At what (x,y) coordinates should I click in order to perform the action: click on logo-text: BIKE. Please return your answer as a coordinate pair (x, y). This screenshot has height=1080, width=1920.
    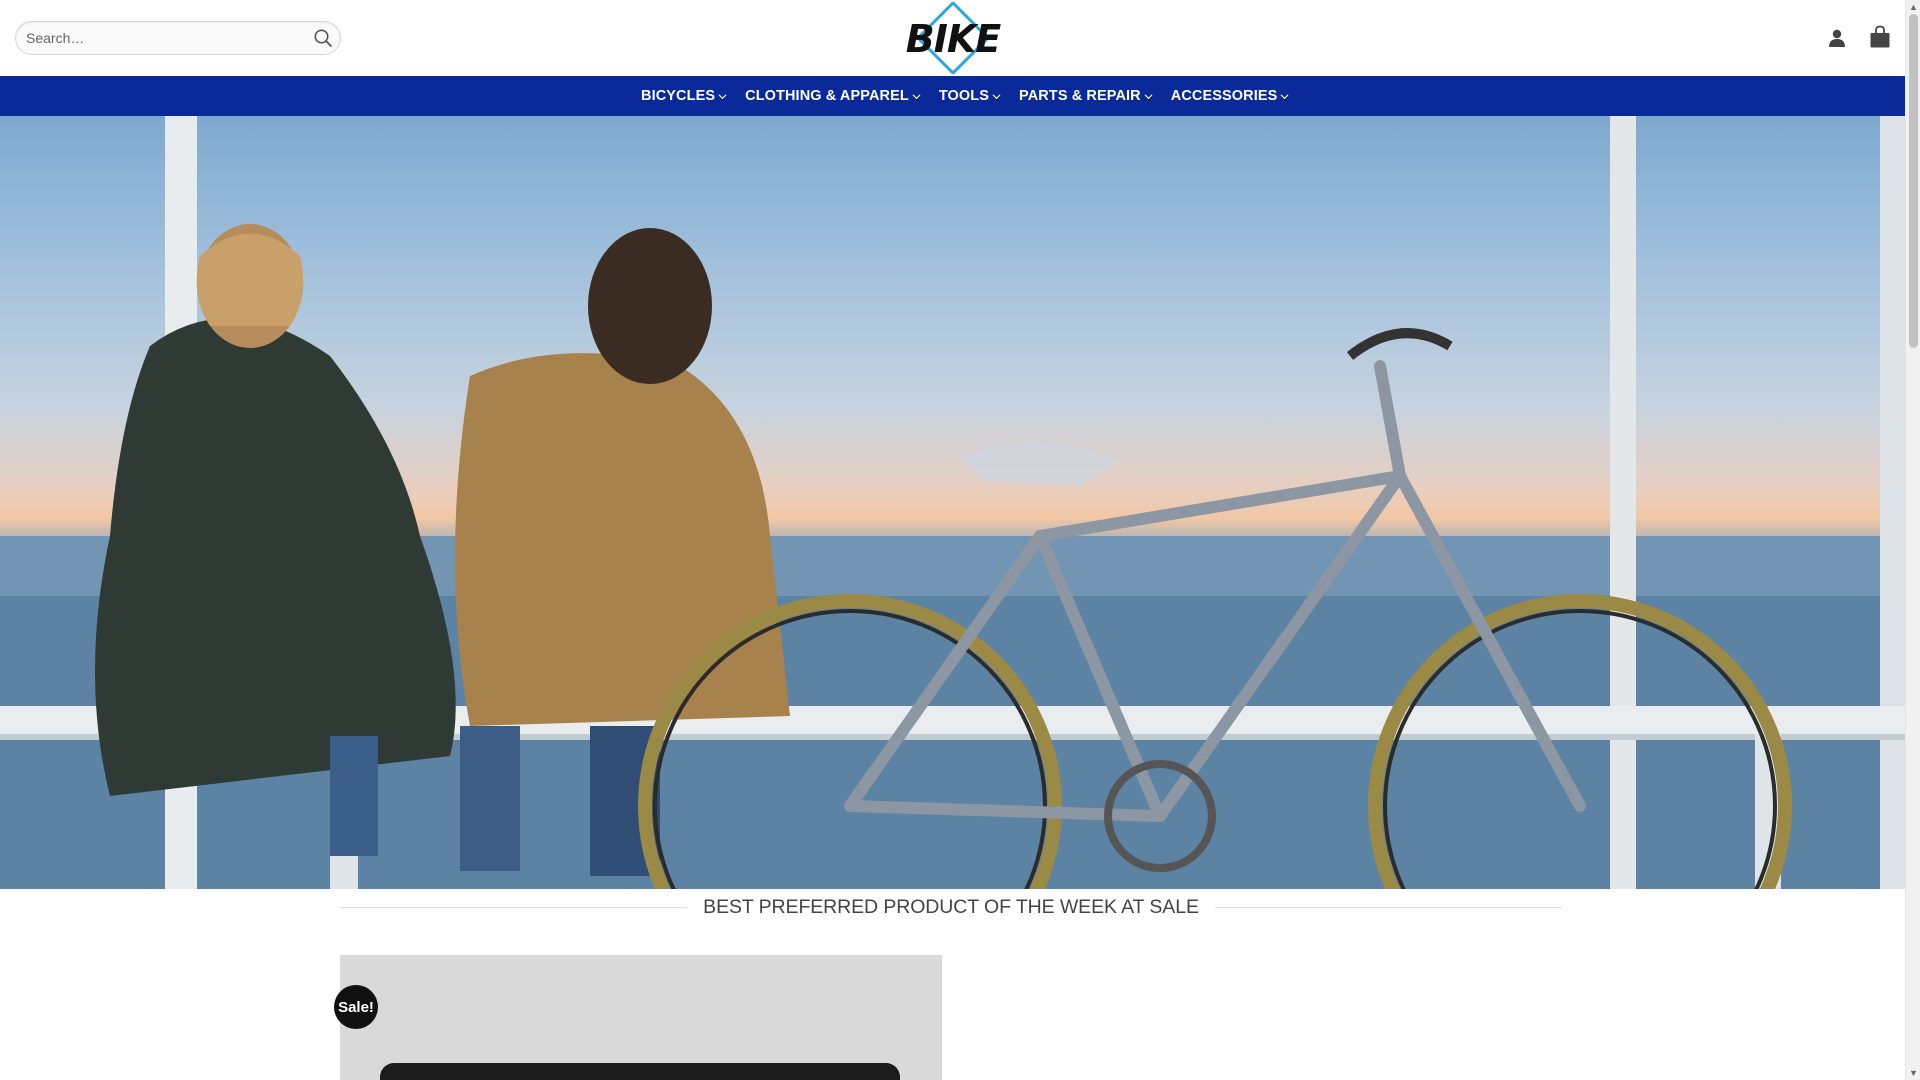
    Looking at the image, I should click on (954, 39).